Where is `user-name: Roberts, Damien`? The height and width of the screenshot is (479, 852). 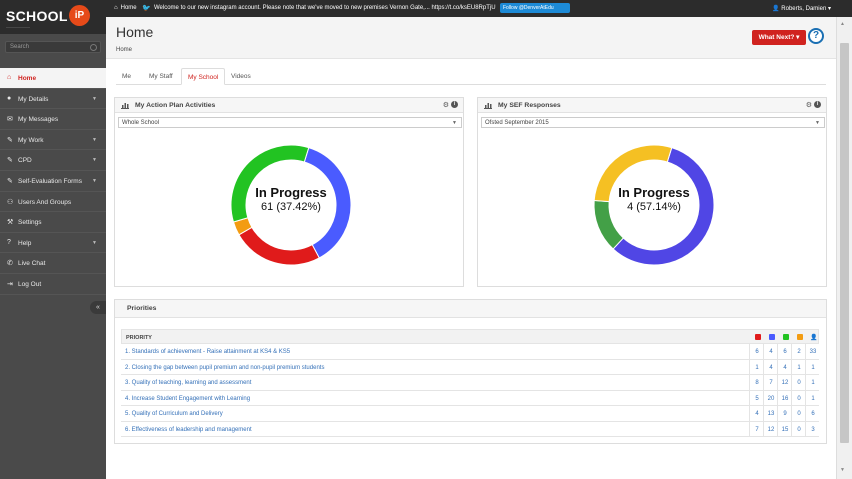
user-name: Roberts, Damien is located at coordinates (804, 9).